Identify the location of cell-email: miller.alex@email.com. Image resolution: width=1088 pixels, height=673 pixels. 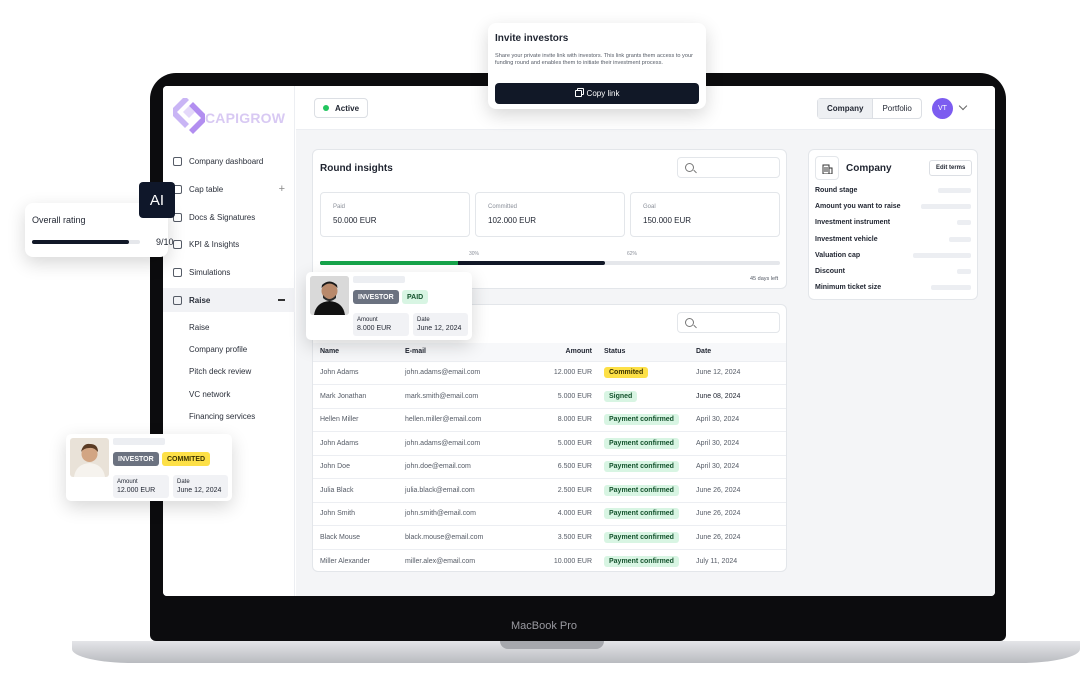
(466, 559).